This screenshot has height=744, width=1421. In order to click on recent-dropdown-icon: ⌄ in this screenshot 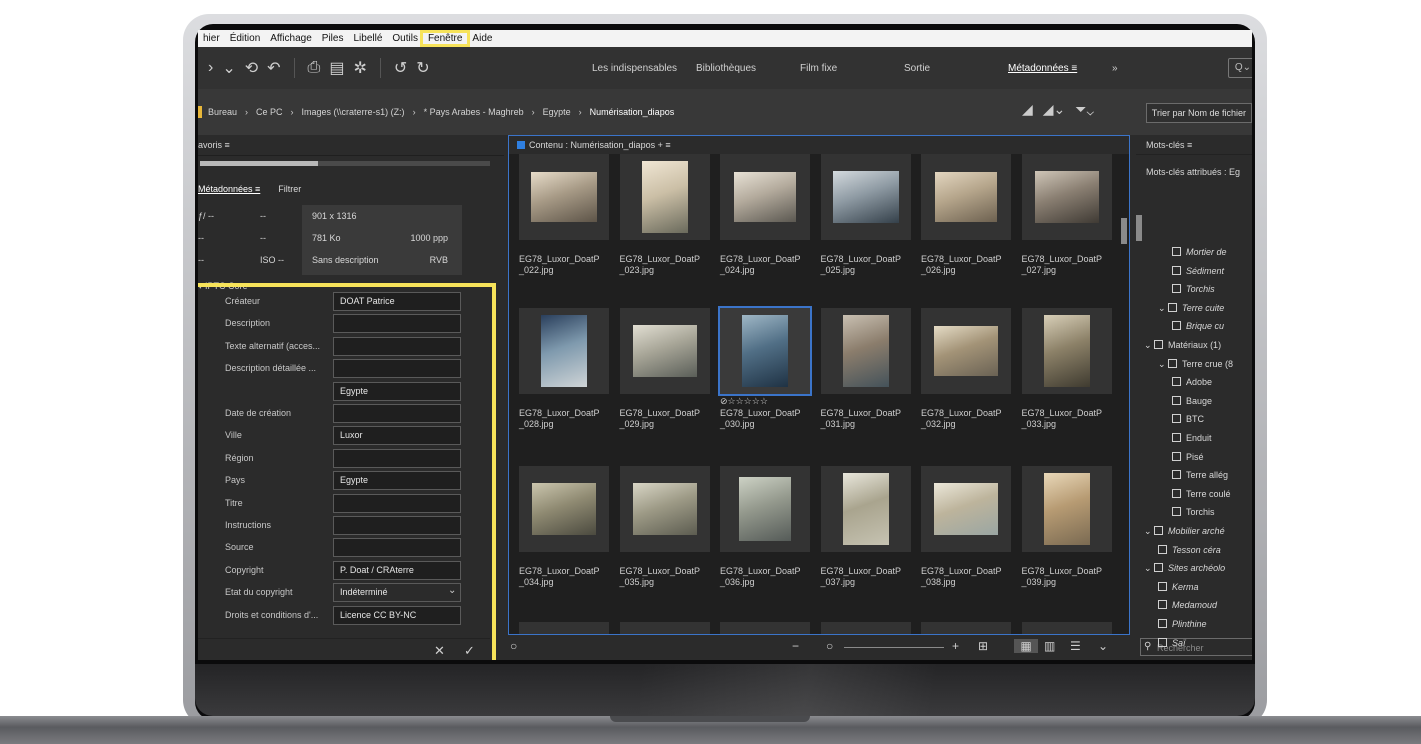, I will do `click(228, 68)`.